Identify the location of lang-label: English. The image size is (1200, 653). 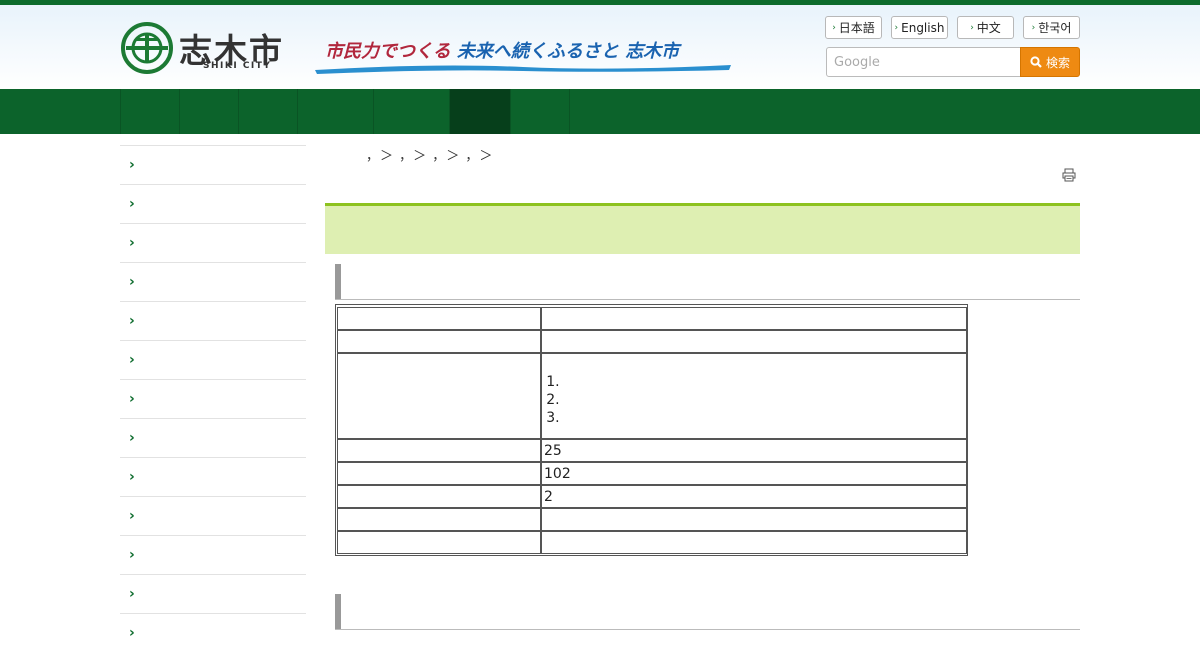
(923, 27).